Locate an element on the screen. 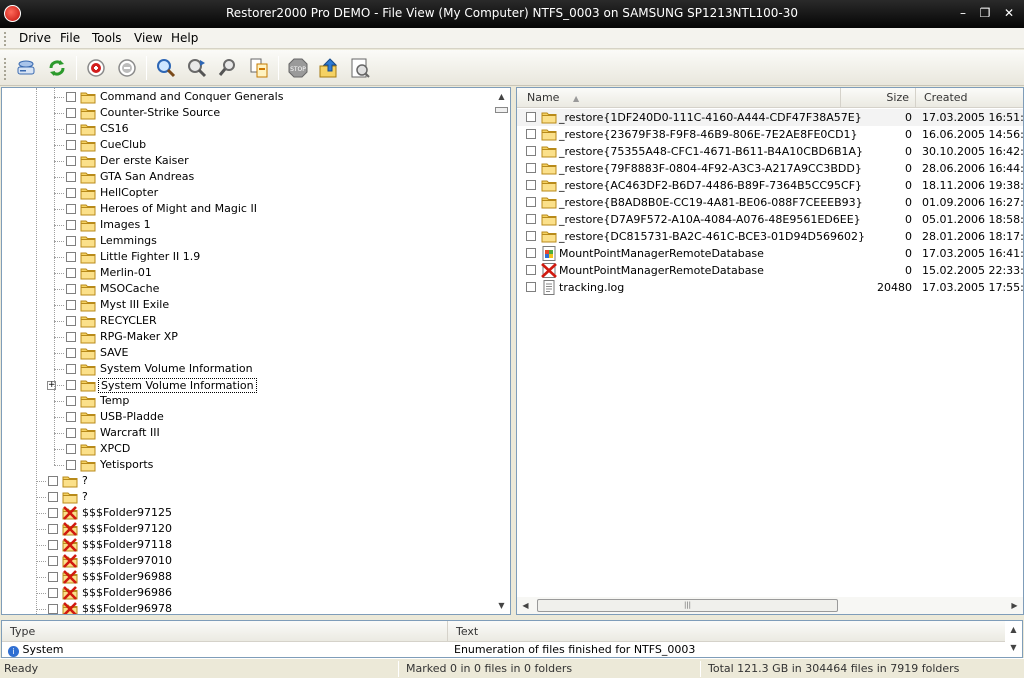  tree-item: HellCopter is located at coordinates (247, 193).